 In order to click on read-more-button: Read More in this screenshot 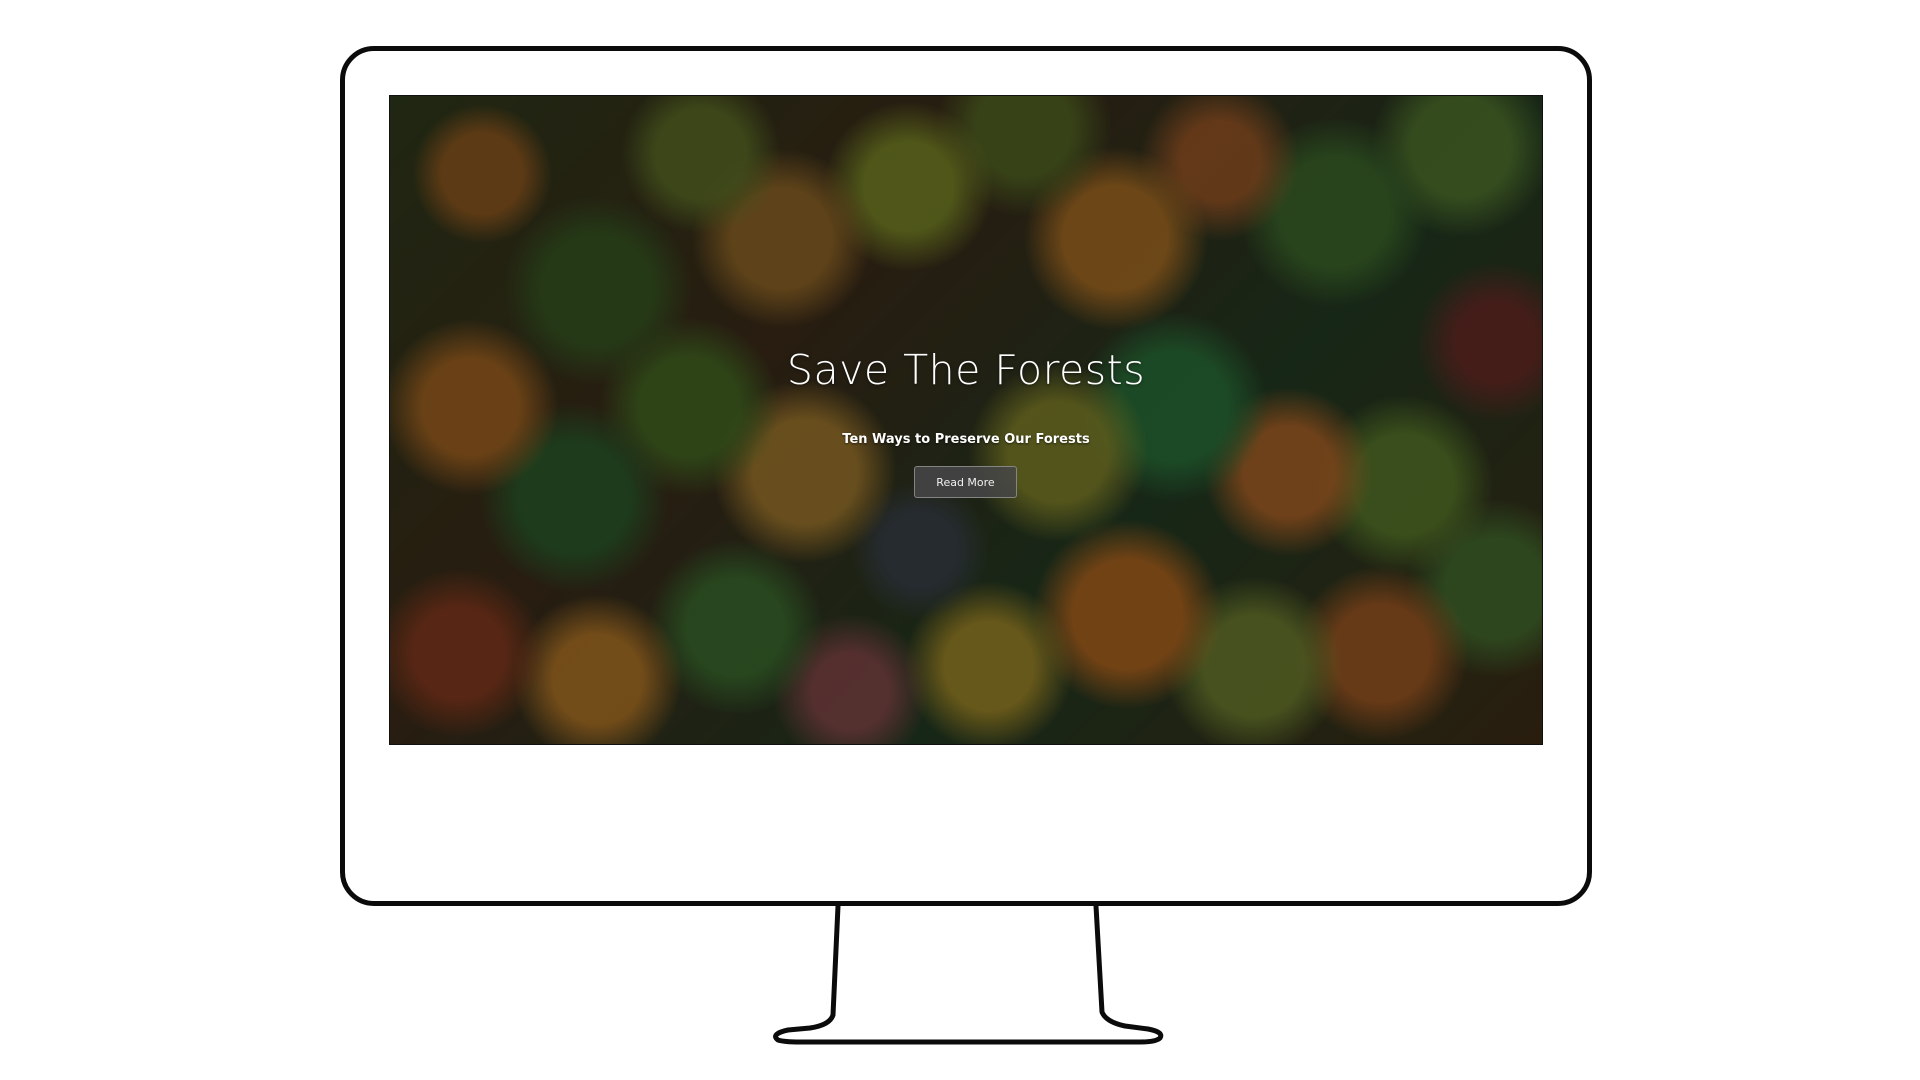, I will do `click(965, 482)`.